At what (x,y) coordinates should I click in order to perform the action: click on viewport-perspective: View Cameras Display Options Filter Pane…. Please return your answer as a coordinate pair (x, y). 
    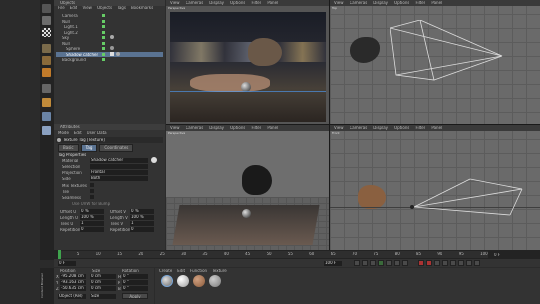
    Looking at the image, I should click on (247, 62).